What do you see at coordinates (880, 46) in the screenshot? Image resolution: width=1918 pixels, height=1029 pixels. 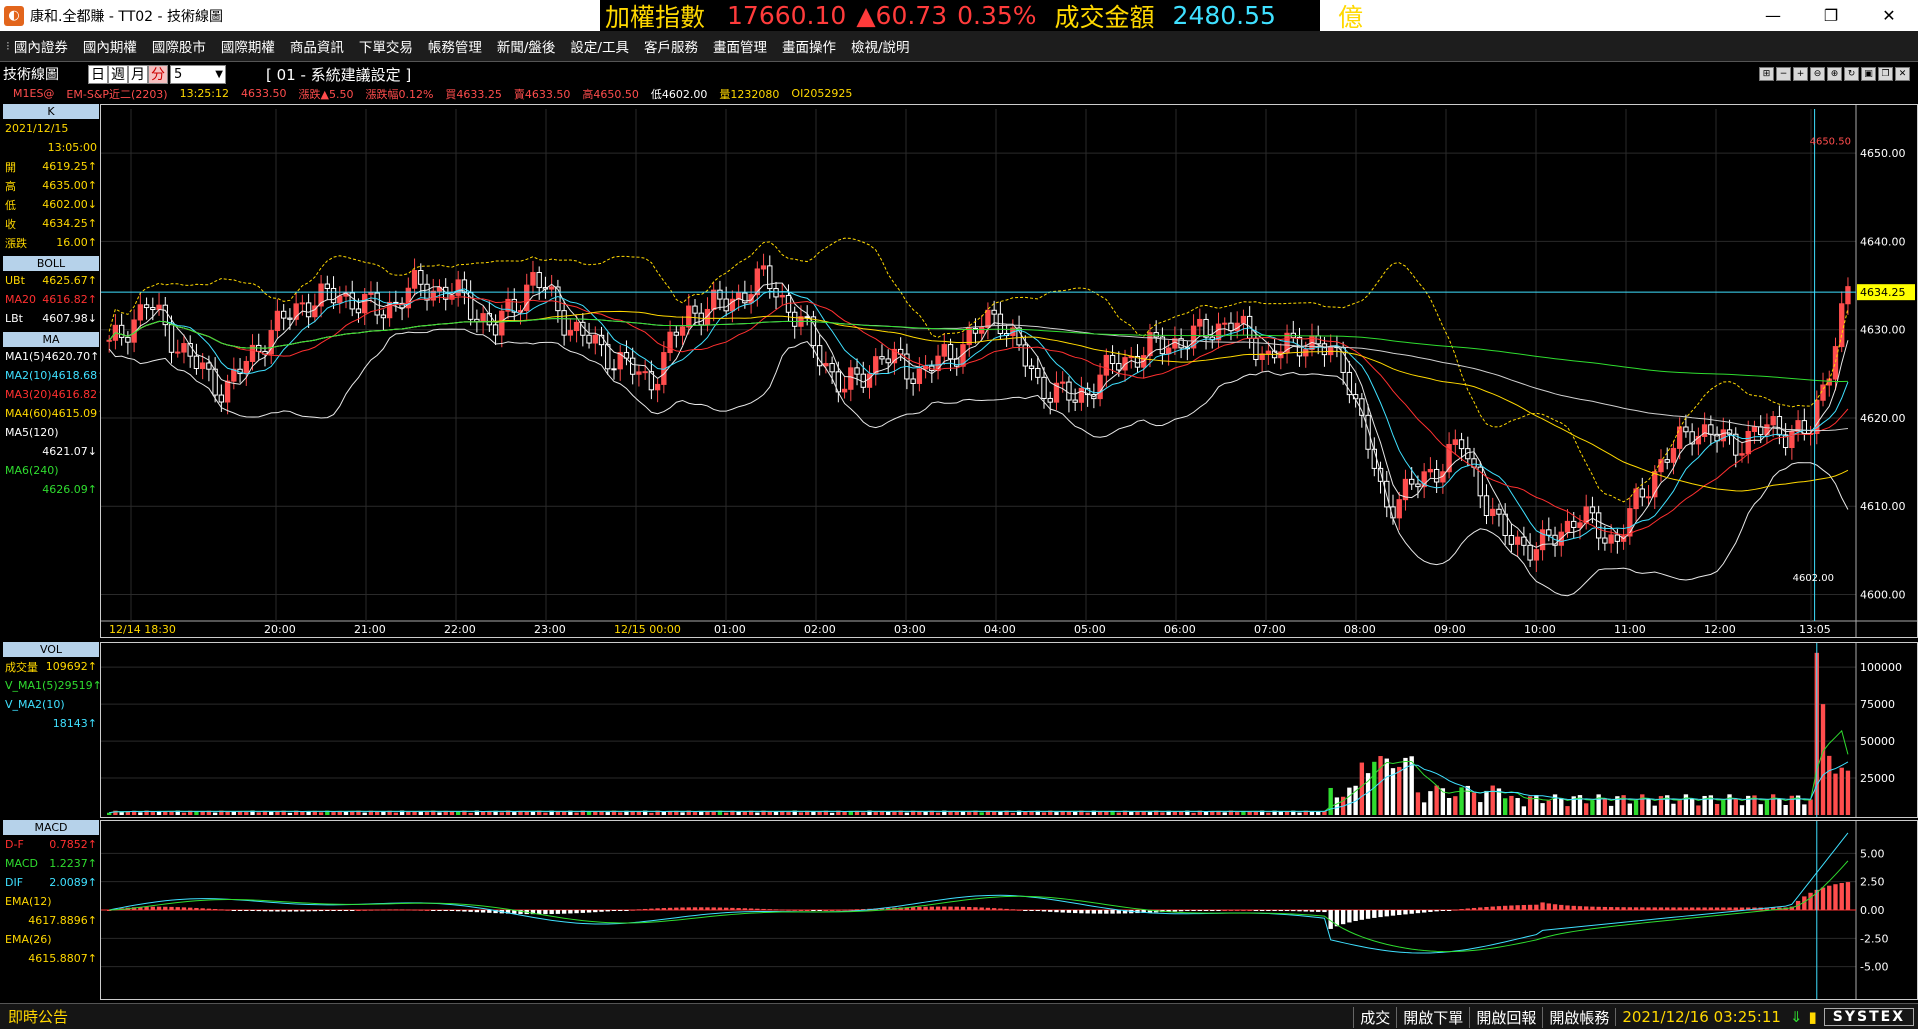 I see `menu-item-view-help: 檢視/說明` at bounding box center [880, 46].